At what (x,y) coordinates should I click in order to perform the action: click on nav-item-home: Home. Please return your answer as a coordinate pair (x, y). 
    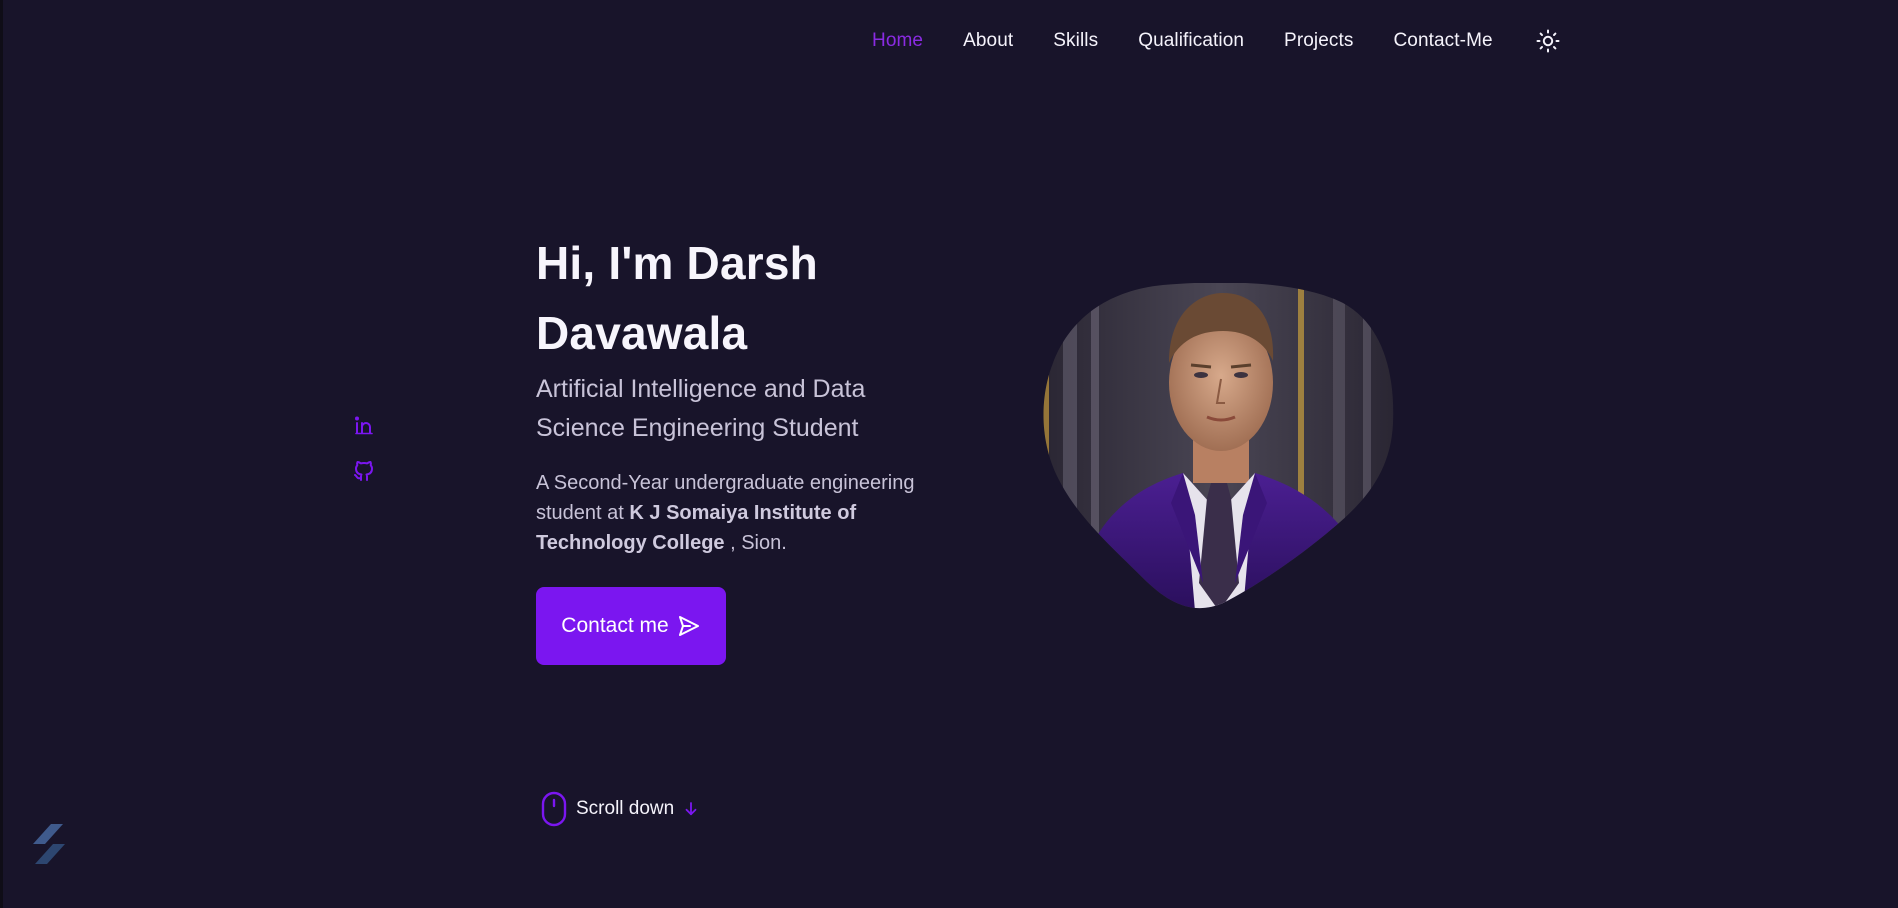
    Looking at the image, I should click on (897, 40).